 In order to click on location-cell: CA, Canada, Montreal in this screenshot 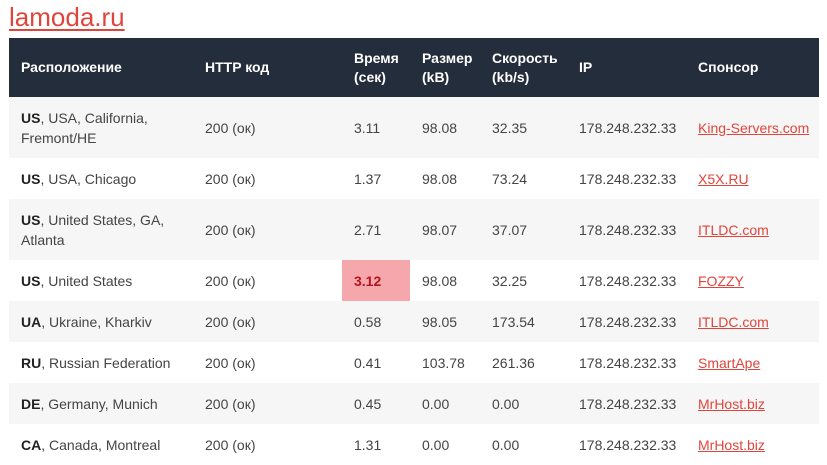, I will do `click(91, 444)`.